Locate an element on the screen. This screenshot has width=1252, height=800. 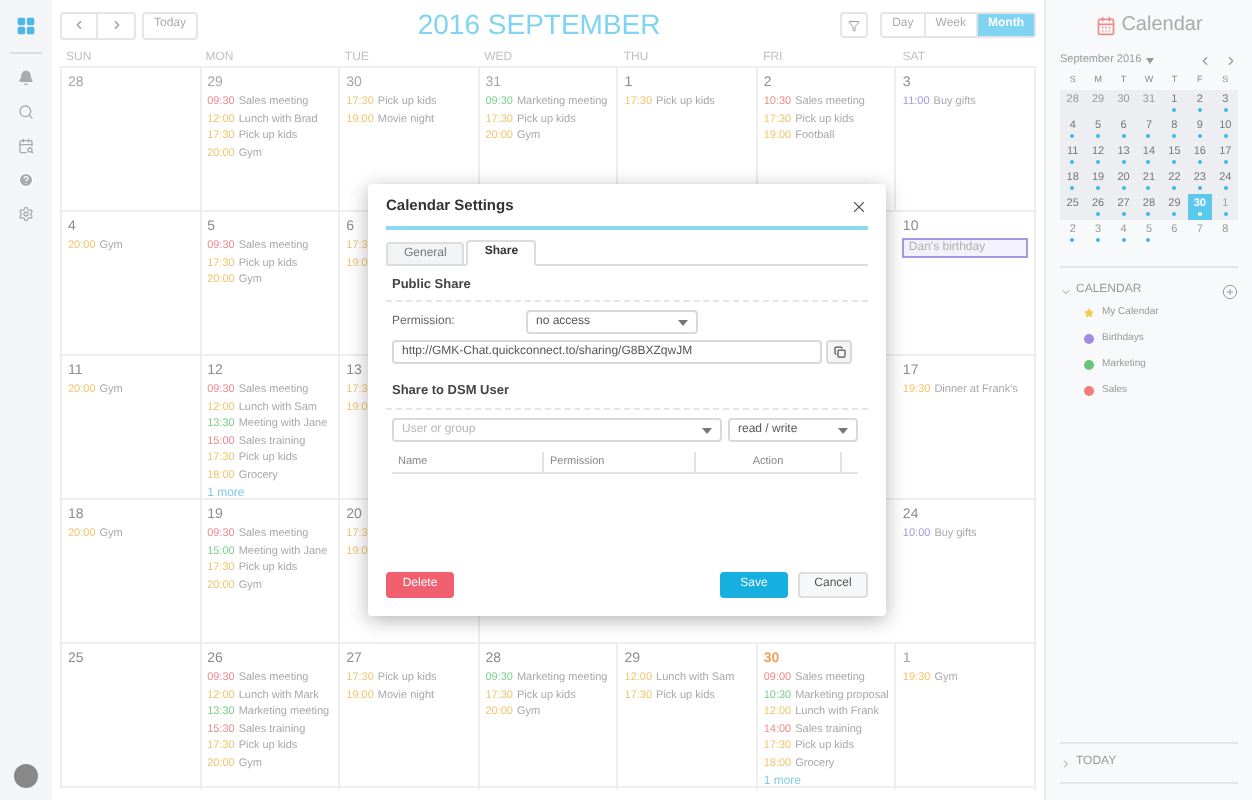
copy-icon is located at coordinates (839, 352).